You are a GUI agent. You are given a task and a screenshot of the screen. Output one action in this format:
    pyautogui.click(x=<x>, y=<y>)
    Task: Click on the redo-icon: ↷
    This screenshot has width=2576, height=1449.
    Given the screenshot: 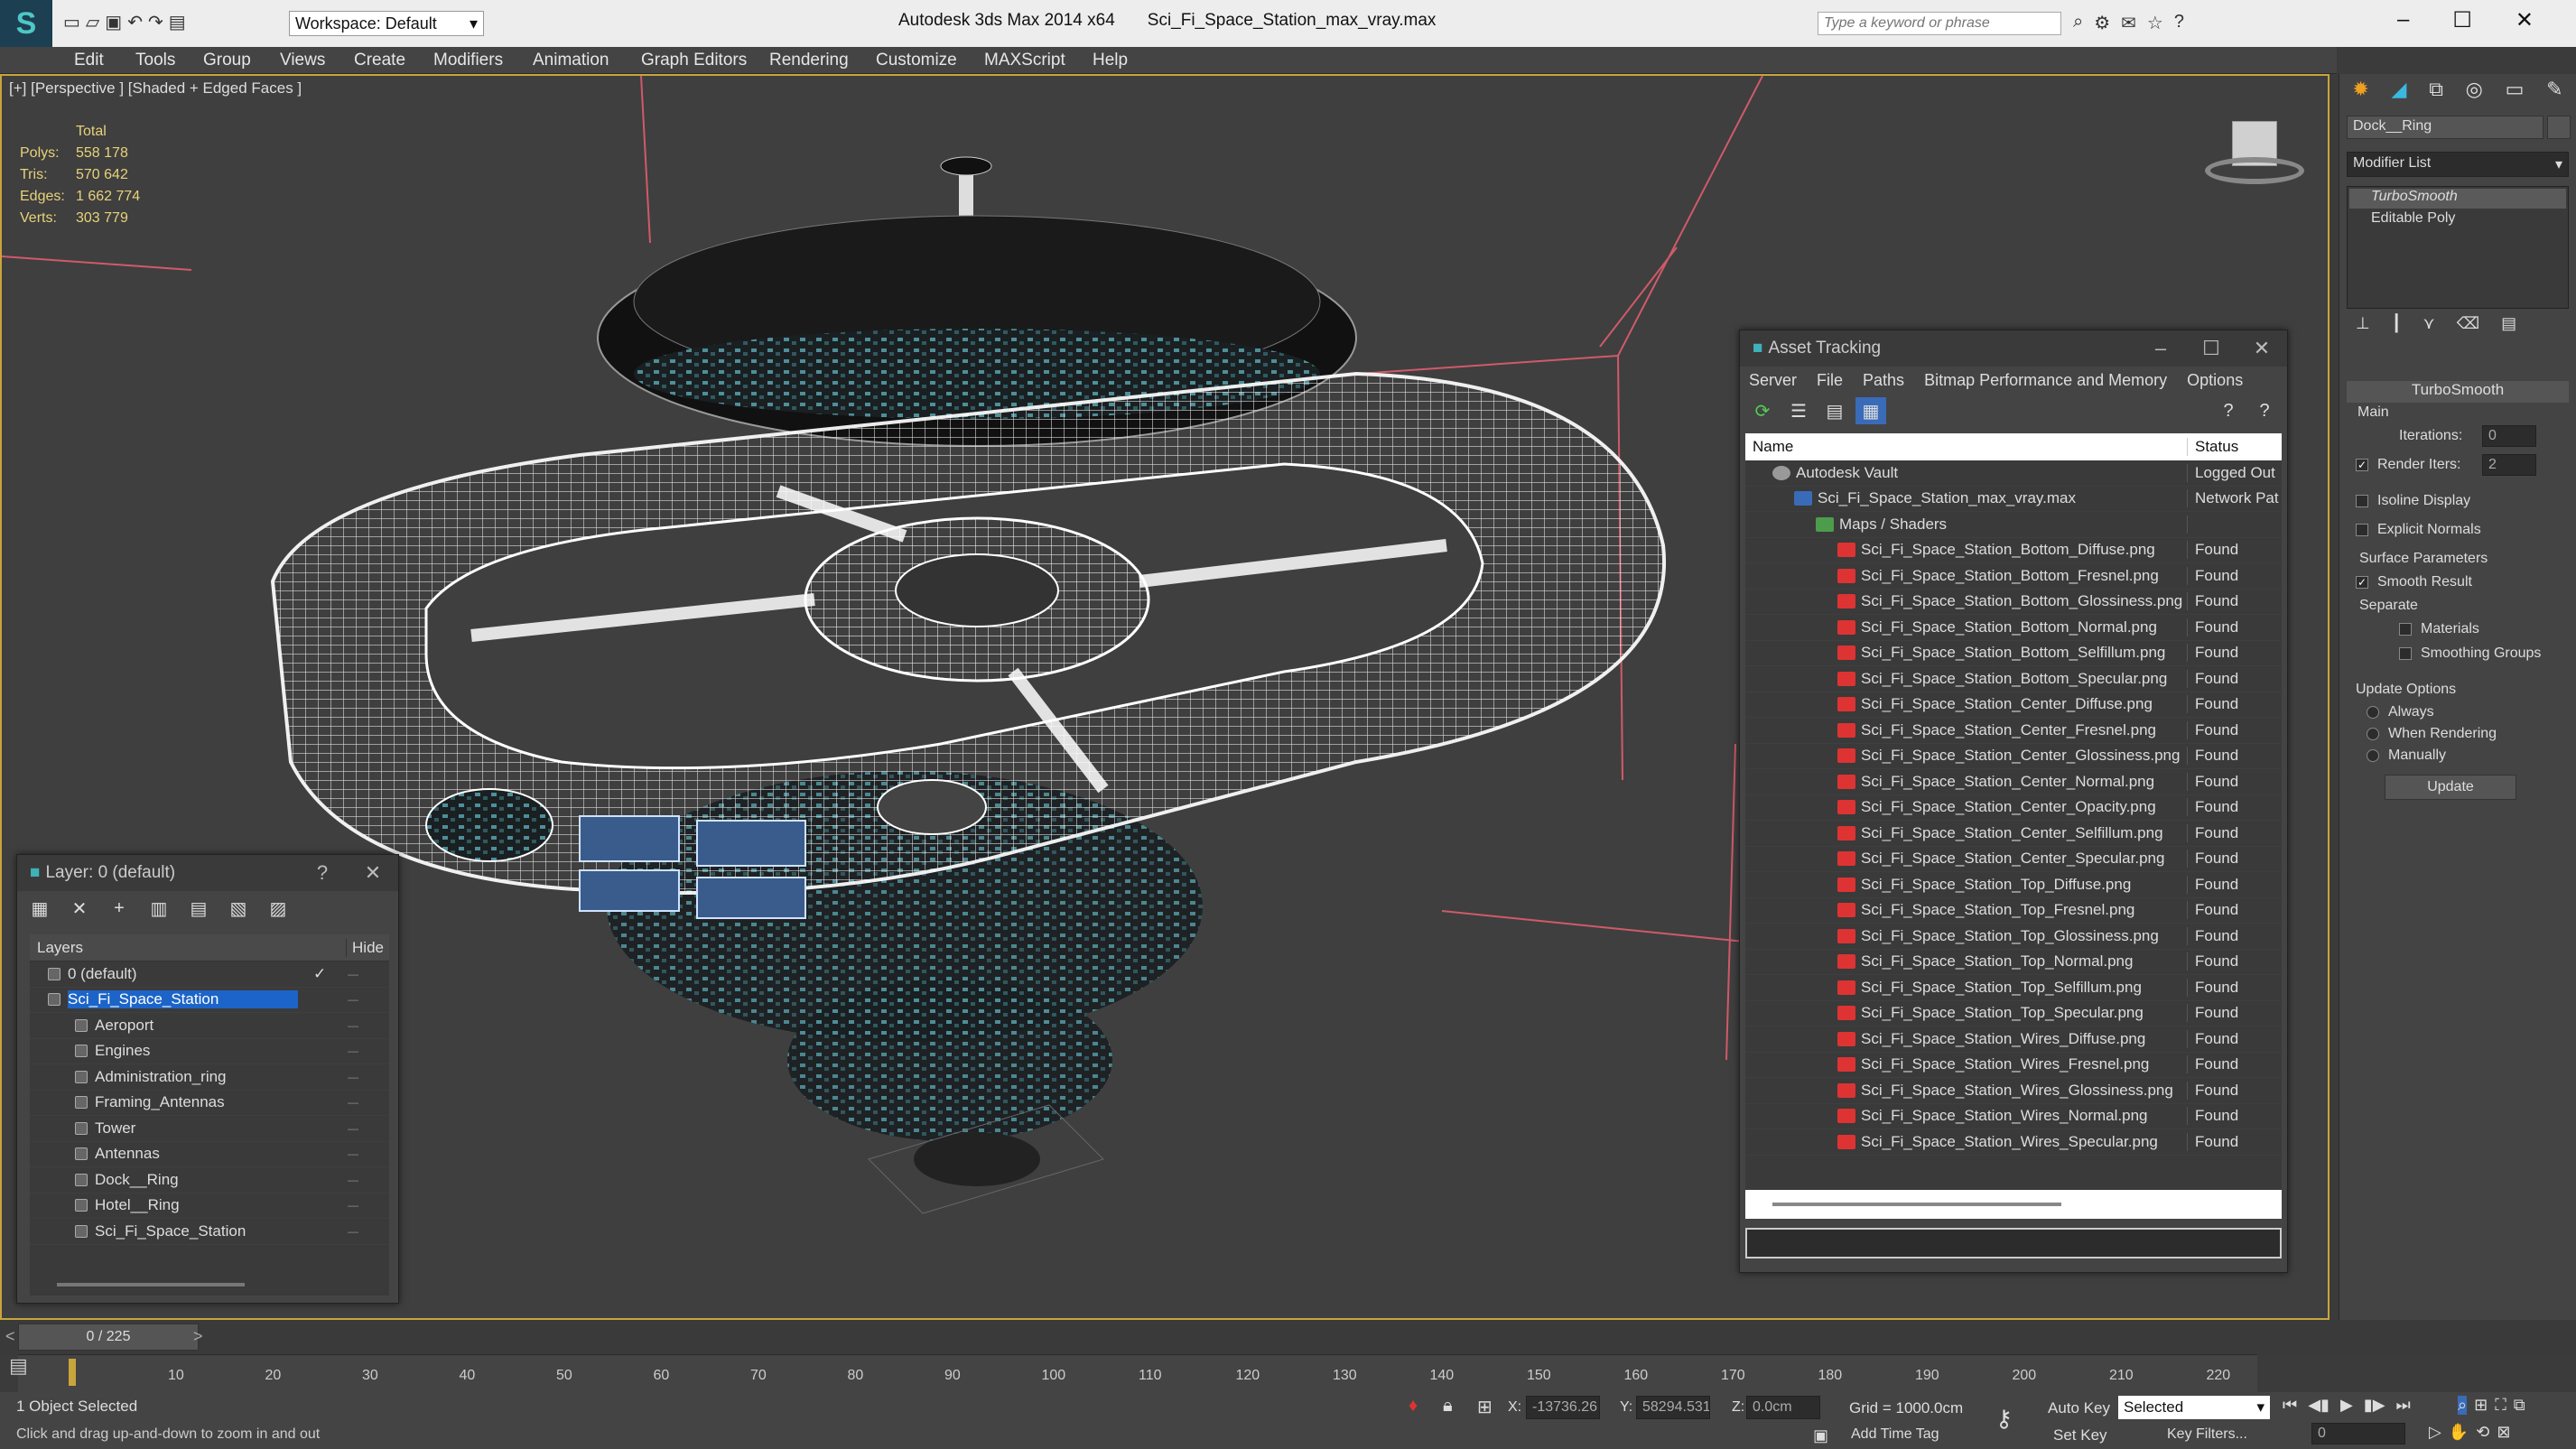 What is the action you would take?
    pyautogui.click(x=155, y=22)
    